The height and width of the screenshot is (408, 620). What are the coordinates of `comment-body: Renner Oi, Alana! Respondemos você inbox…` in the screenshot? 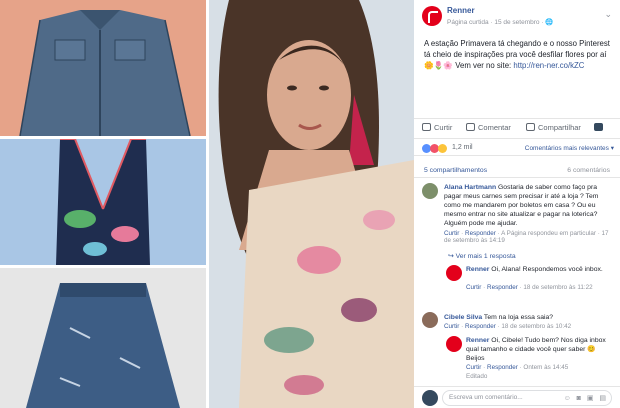 It's located at (540, 269).